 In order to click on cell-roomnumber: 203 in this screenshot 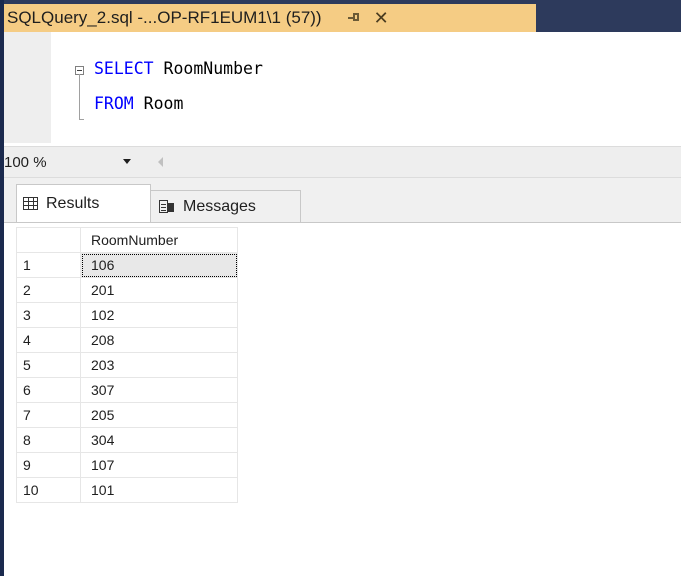, I will do `click(159, 365)`.